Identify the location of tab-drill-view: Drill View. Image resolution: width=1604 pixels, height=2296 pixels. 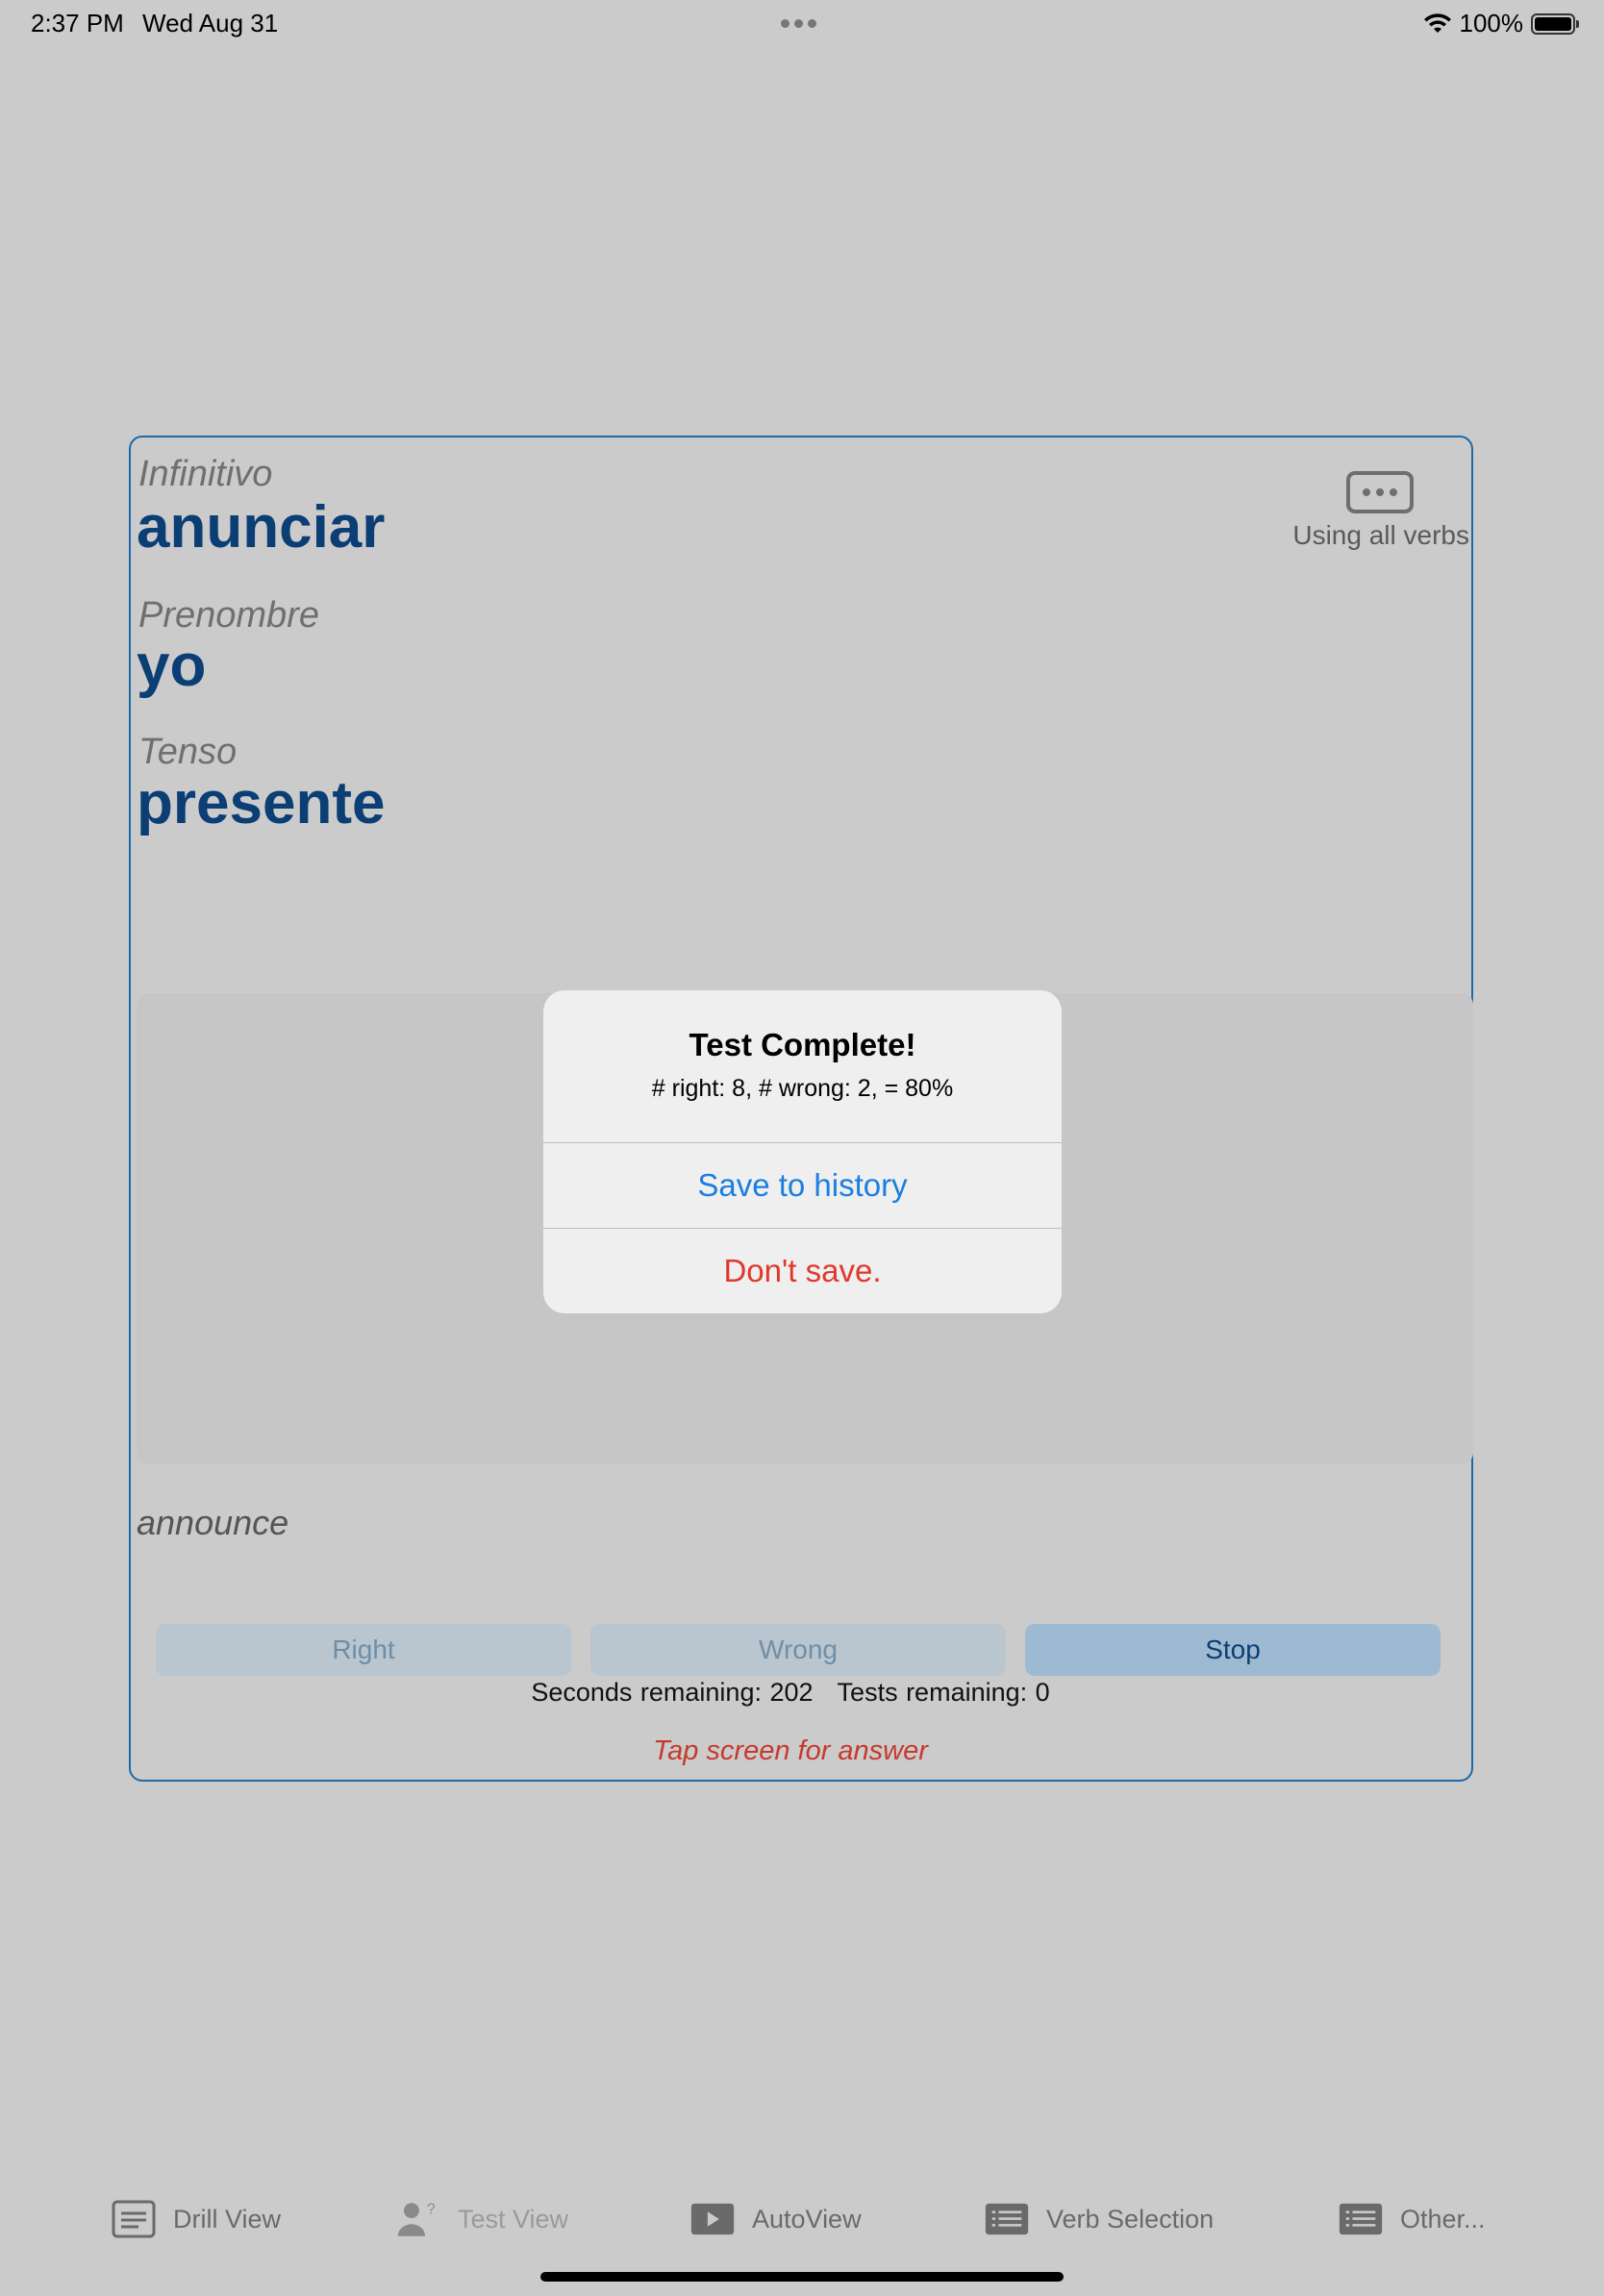
(196, 2219).